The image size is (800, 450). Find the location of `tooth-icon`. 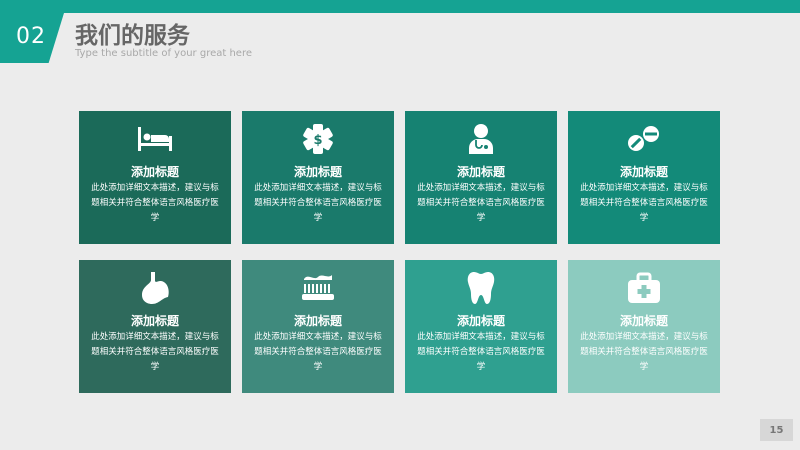

tooth-icon is located at coordinates (481, 288).